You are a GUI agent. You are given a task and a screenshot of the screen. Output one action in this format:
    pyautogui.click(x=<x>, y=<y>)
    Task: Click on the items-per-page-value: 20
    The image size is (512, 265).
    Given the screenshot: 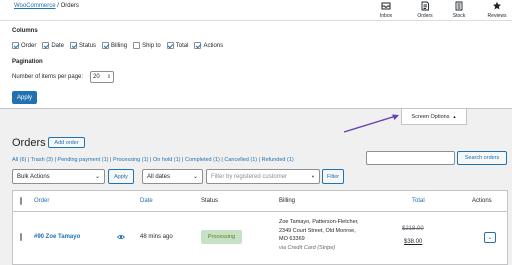 What is the action you would take?
    pyautogui.click(x=96, y=77)
    